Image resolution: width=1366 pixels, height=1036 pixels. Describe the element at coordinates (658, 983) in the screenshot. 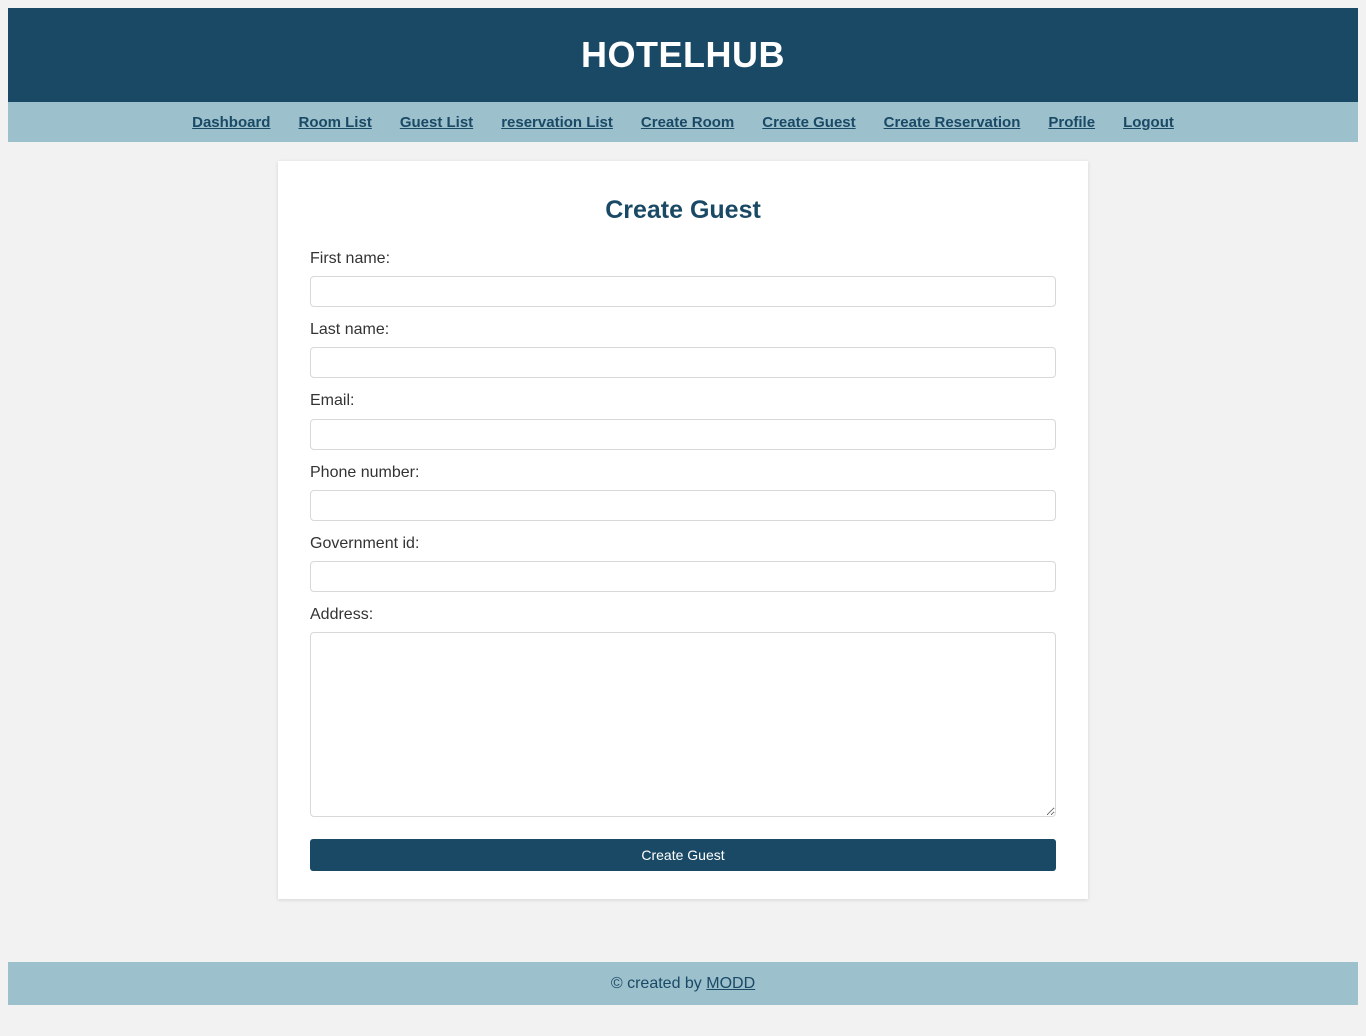

I see `footer-text-prefix: © created by` at that location.